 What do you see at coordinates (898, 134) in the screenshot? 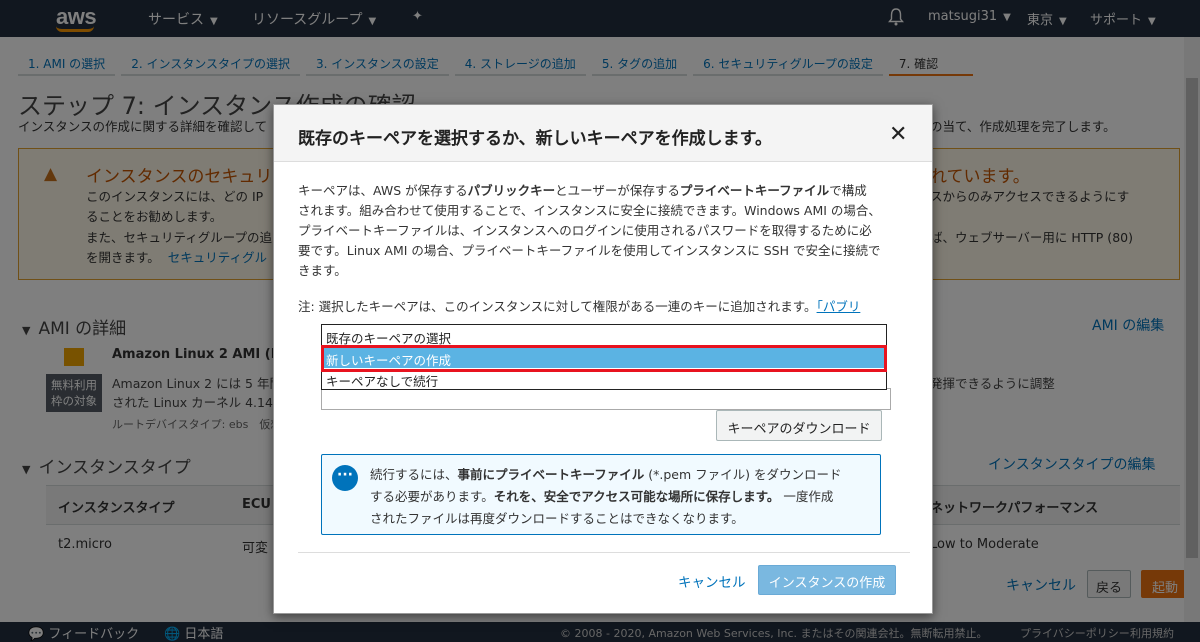
I see `close-icon: ✕` at bounding box center [898, 134].